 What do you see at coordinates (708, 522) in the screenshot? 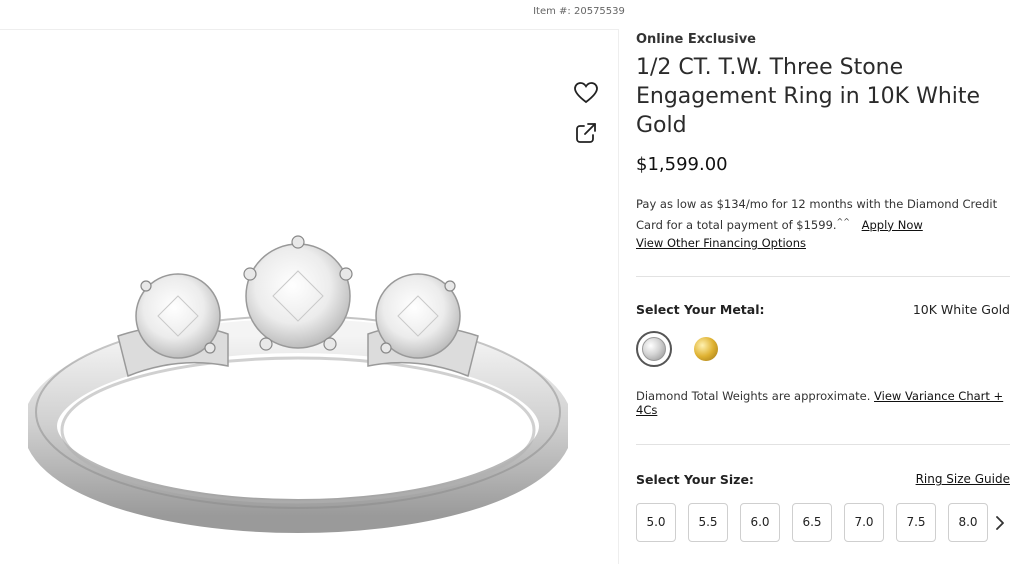
I see `size-option: 5.5` at bounding box center [708, 522].